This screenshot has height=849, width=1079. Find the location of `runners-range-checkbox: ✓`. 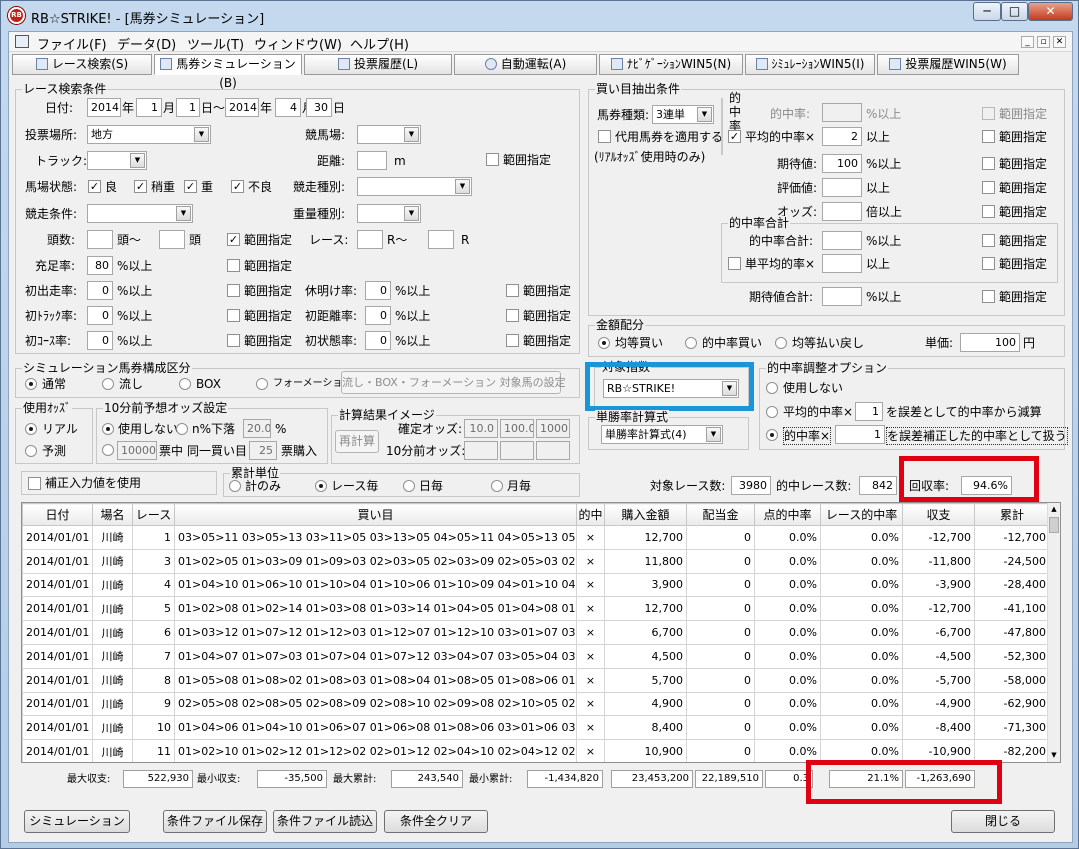

runners-range-checkbox: ✓ is located at coordinates (233, 239).